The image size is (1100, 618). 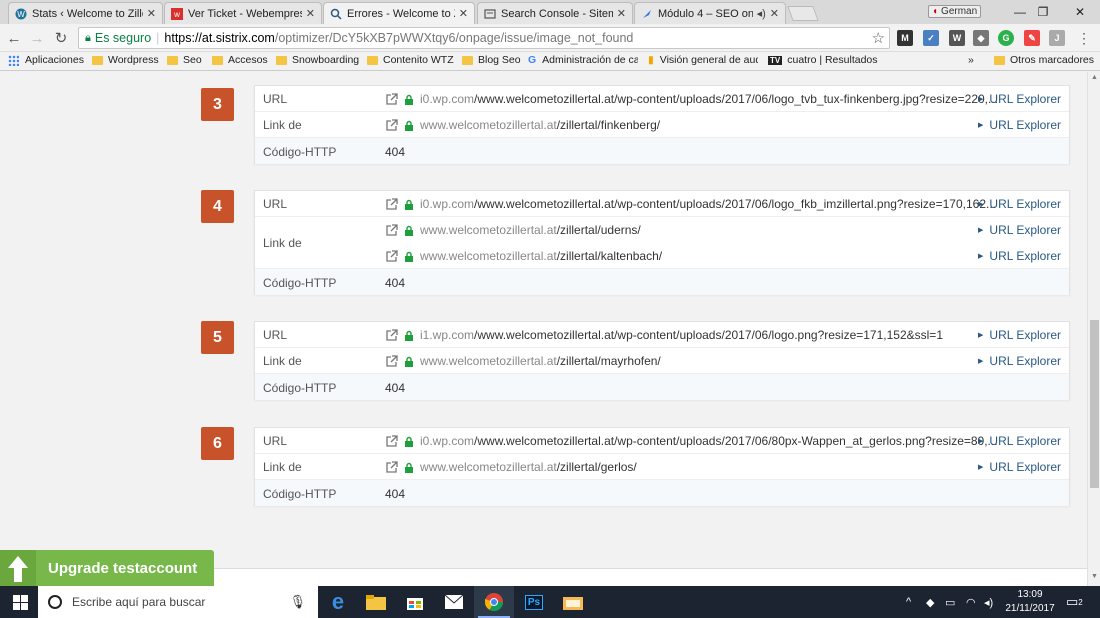 What do you see at coordinates (1043, 12) in the screenshot?
I see `restore-button: ❐` at bounding box center [1043, 12].